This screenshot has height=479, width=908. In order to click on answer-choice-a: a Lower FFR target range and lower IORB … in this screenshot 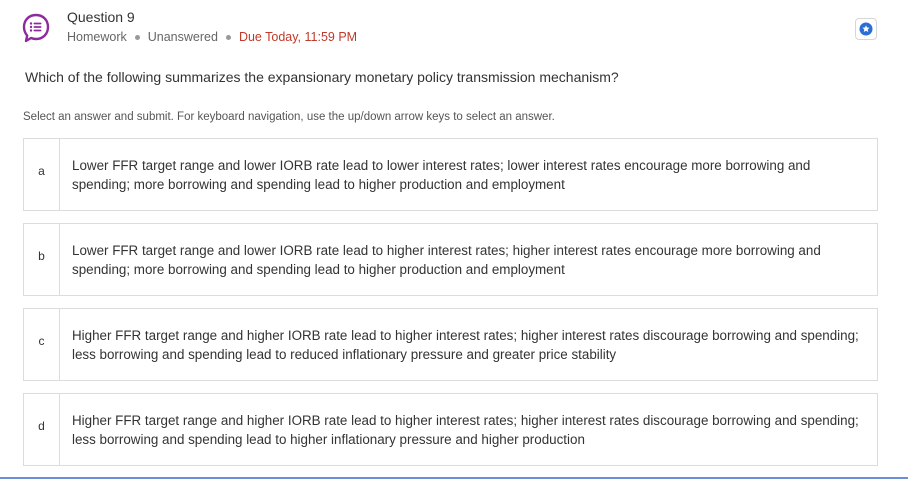, I will do `click(450, 174)`.